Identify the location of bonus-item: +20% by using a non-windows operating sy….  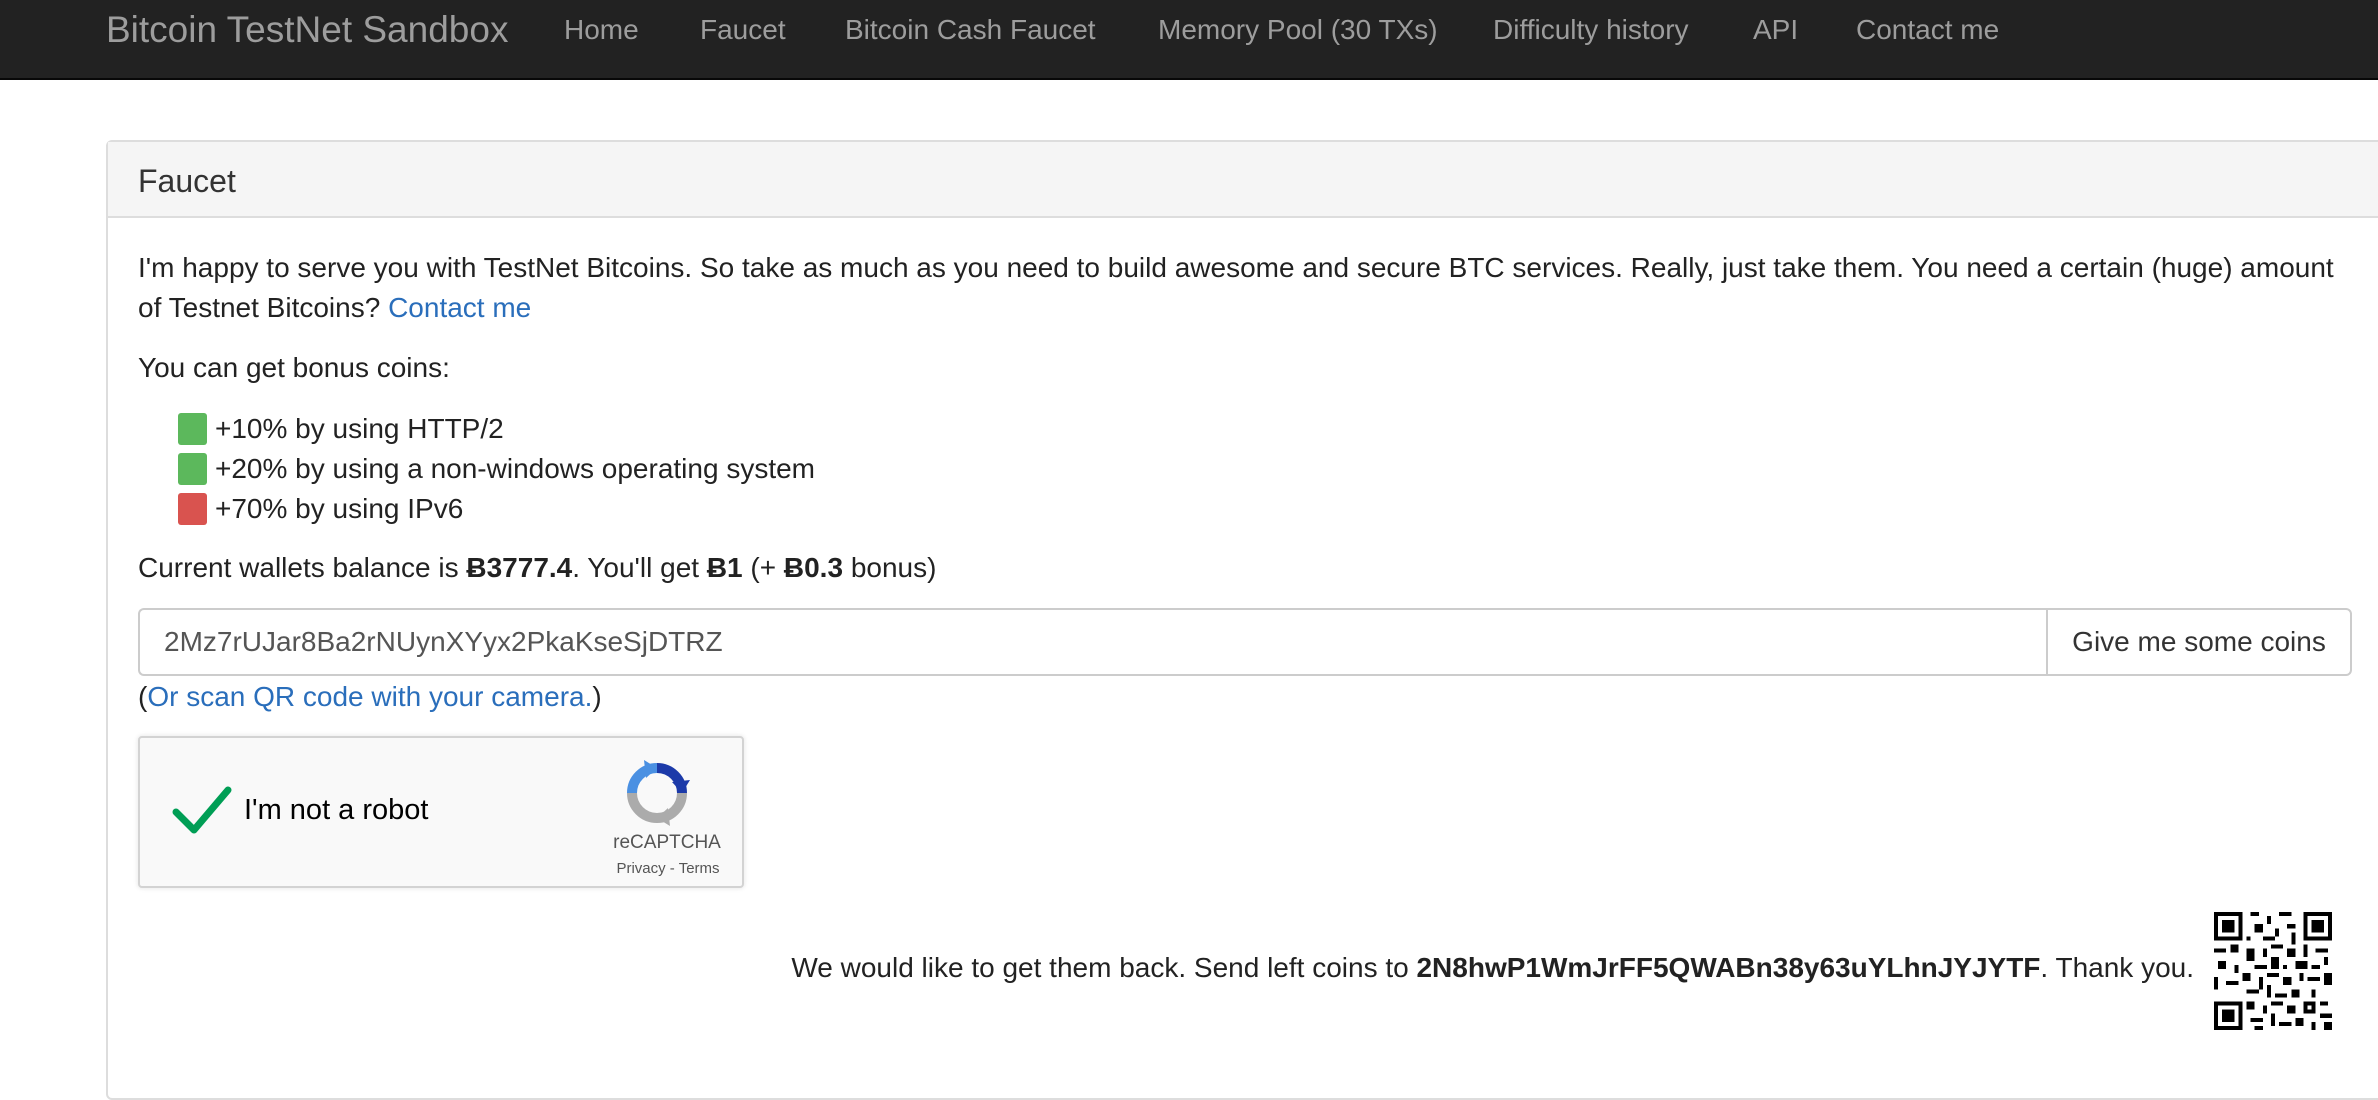
(496, 469).